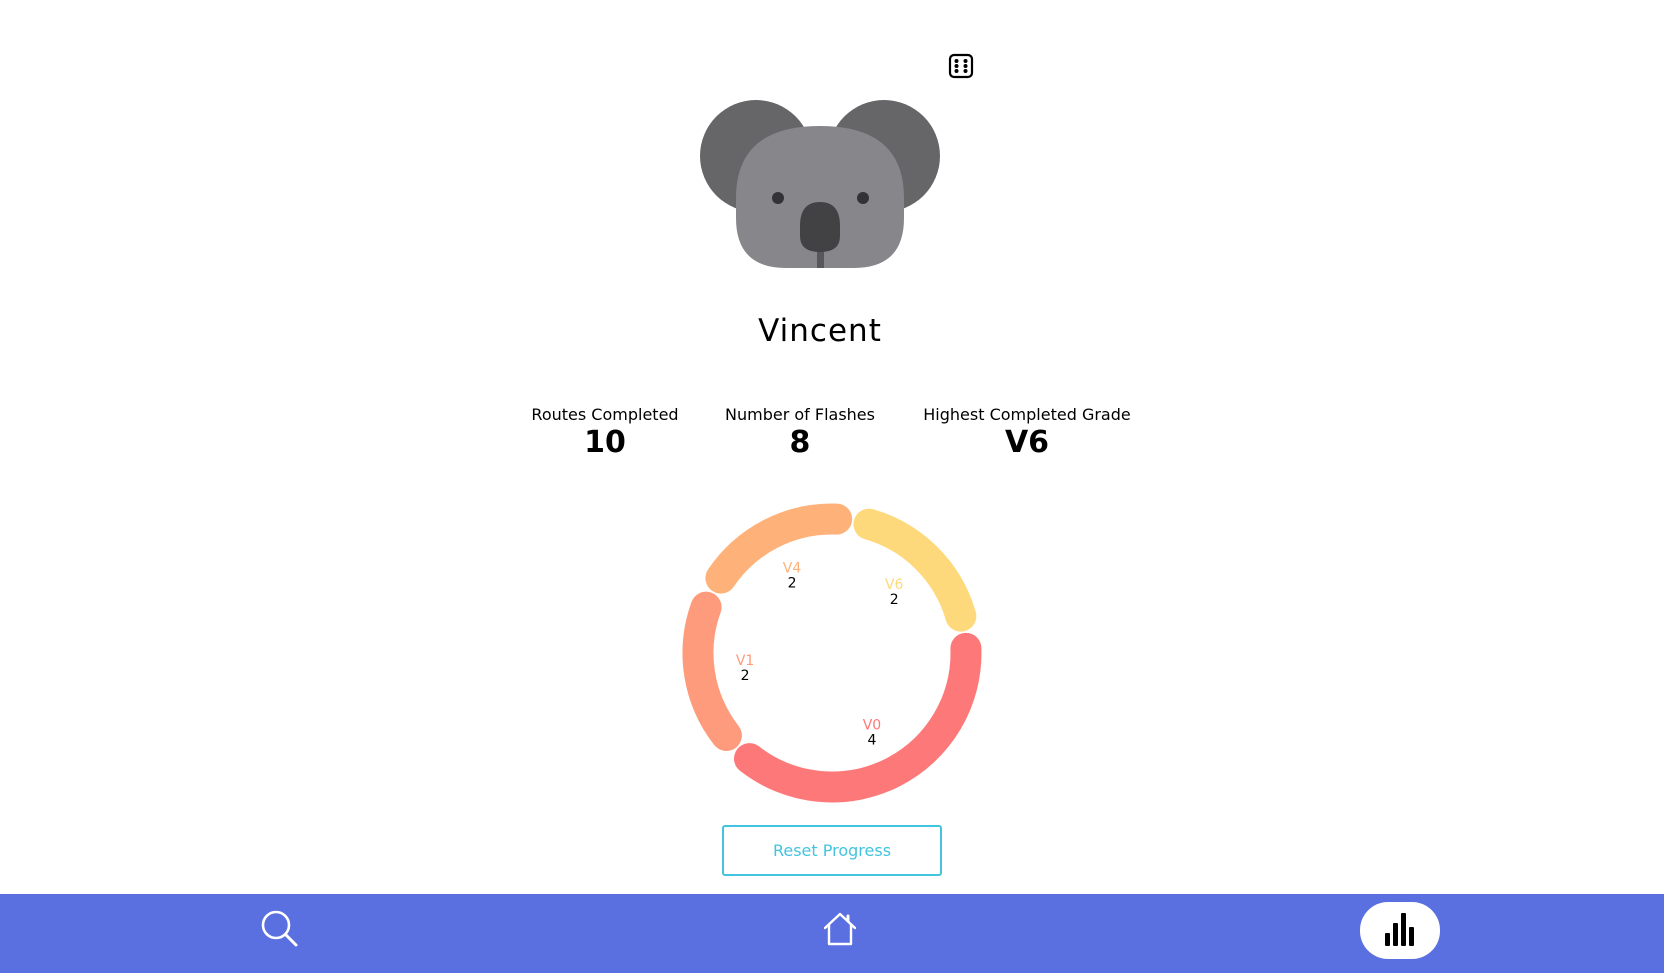  What do you see at coordinates (745, 661) in the screenshot?
I see `donut-label-v1: V1` at bounding box center [745, 661].